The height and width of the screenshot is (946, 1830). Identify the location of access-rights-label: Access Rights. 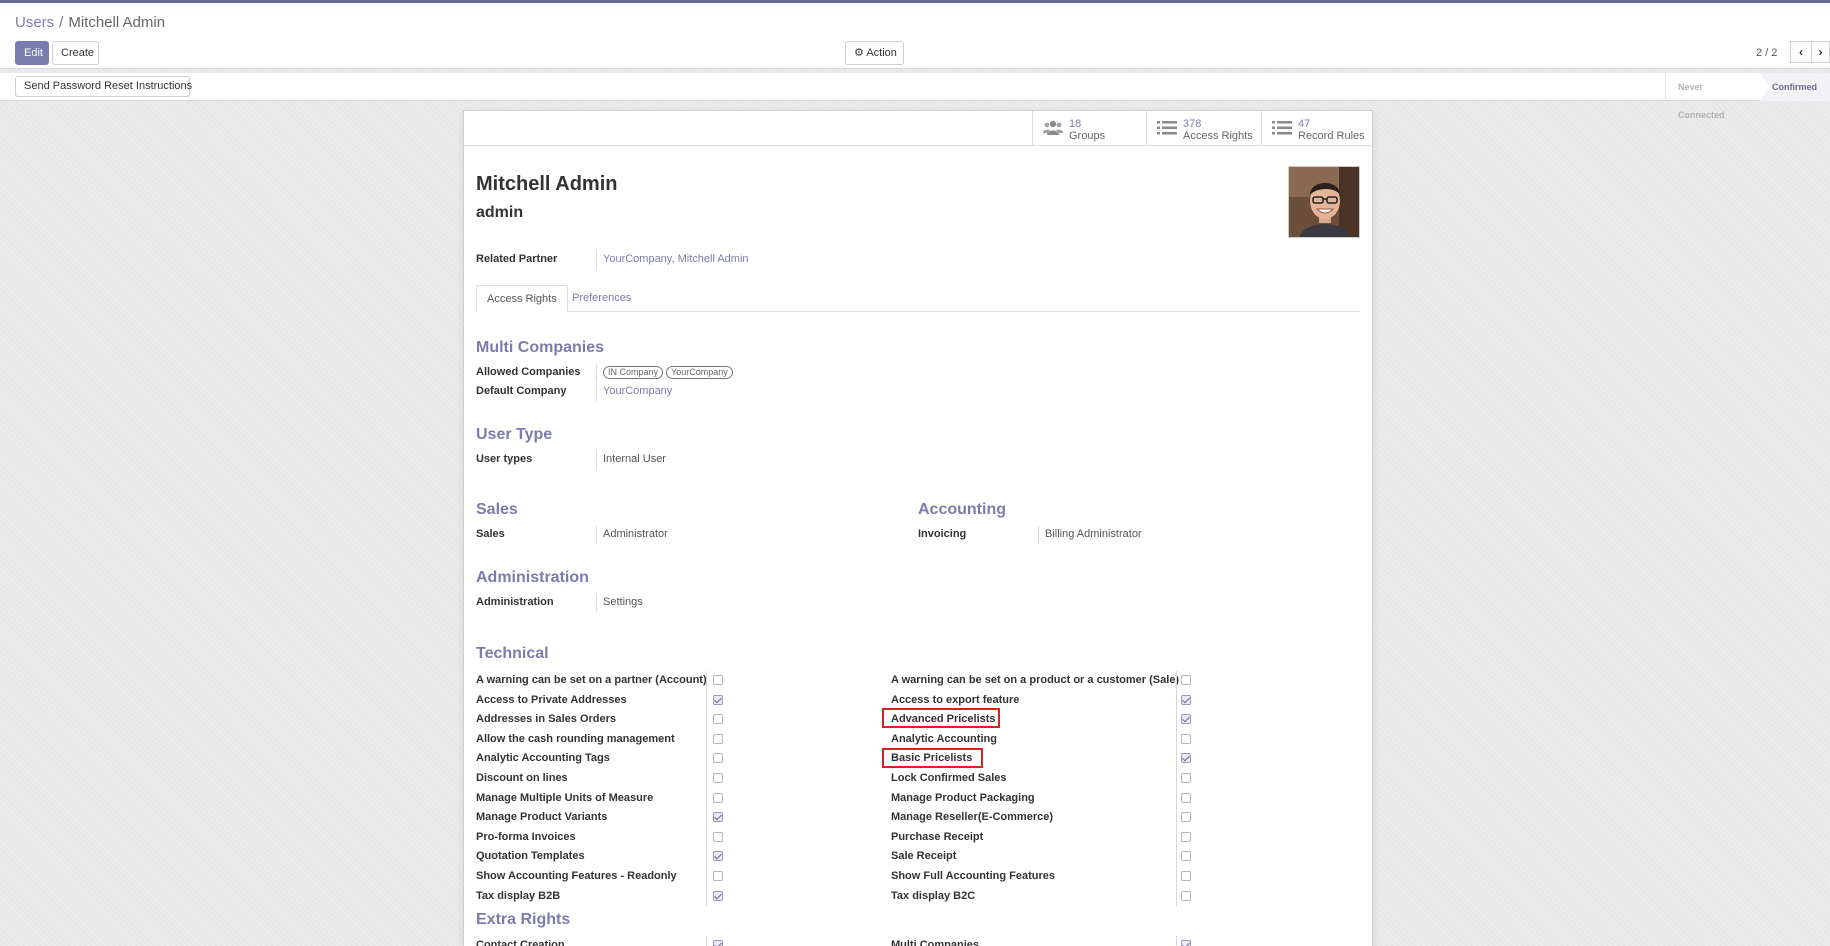
(1218, 136).